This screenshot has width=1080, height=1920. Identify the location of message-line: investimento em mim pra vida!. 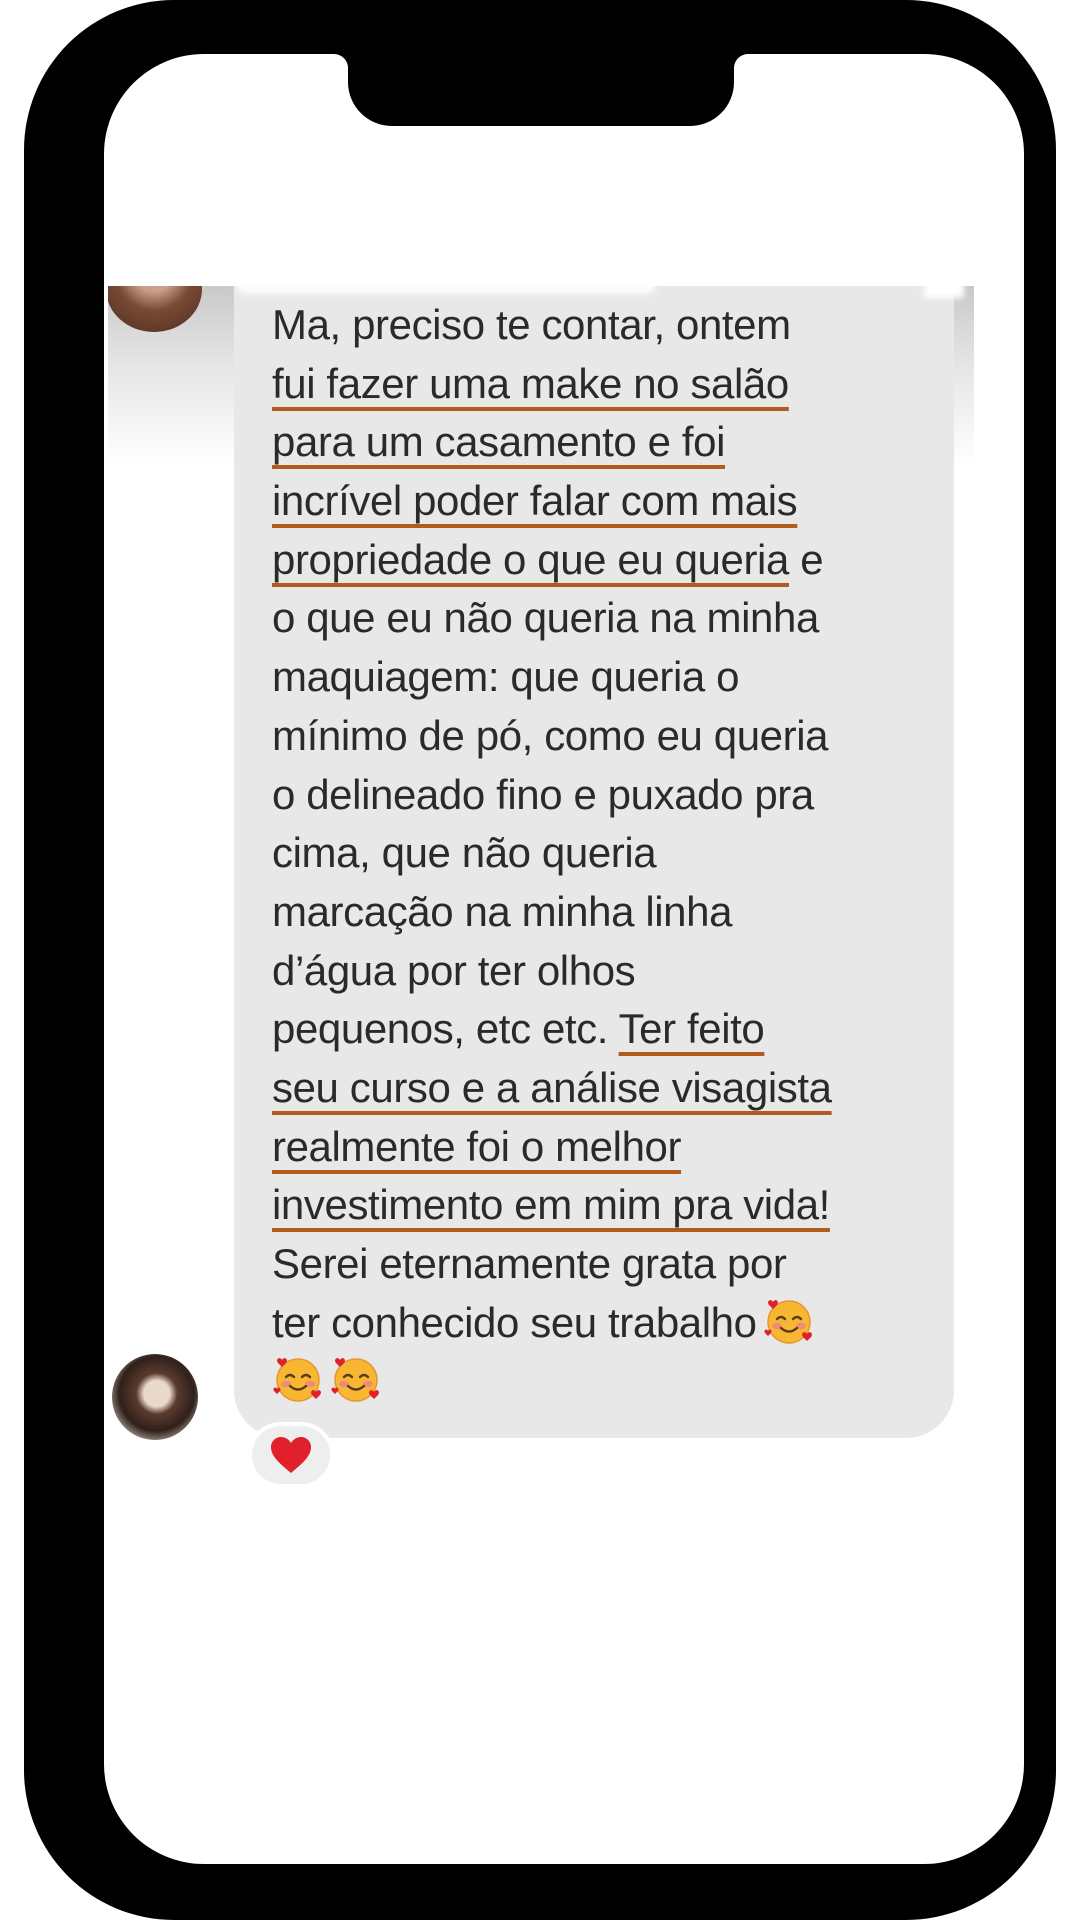
(622, 1205).